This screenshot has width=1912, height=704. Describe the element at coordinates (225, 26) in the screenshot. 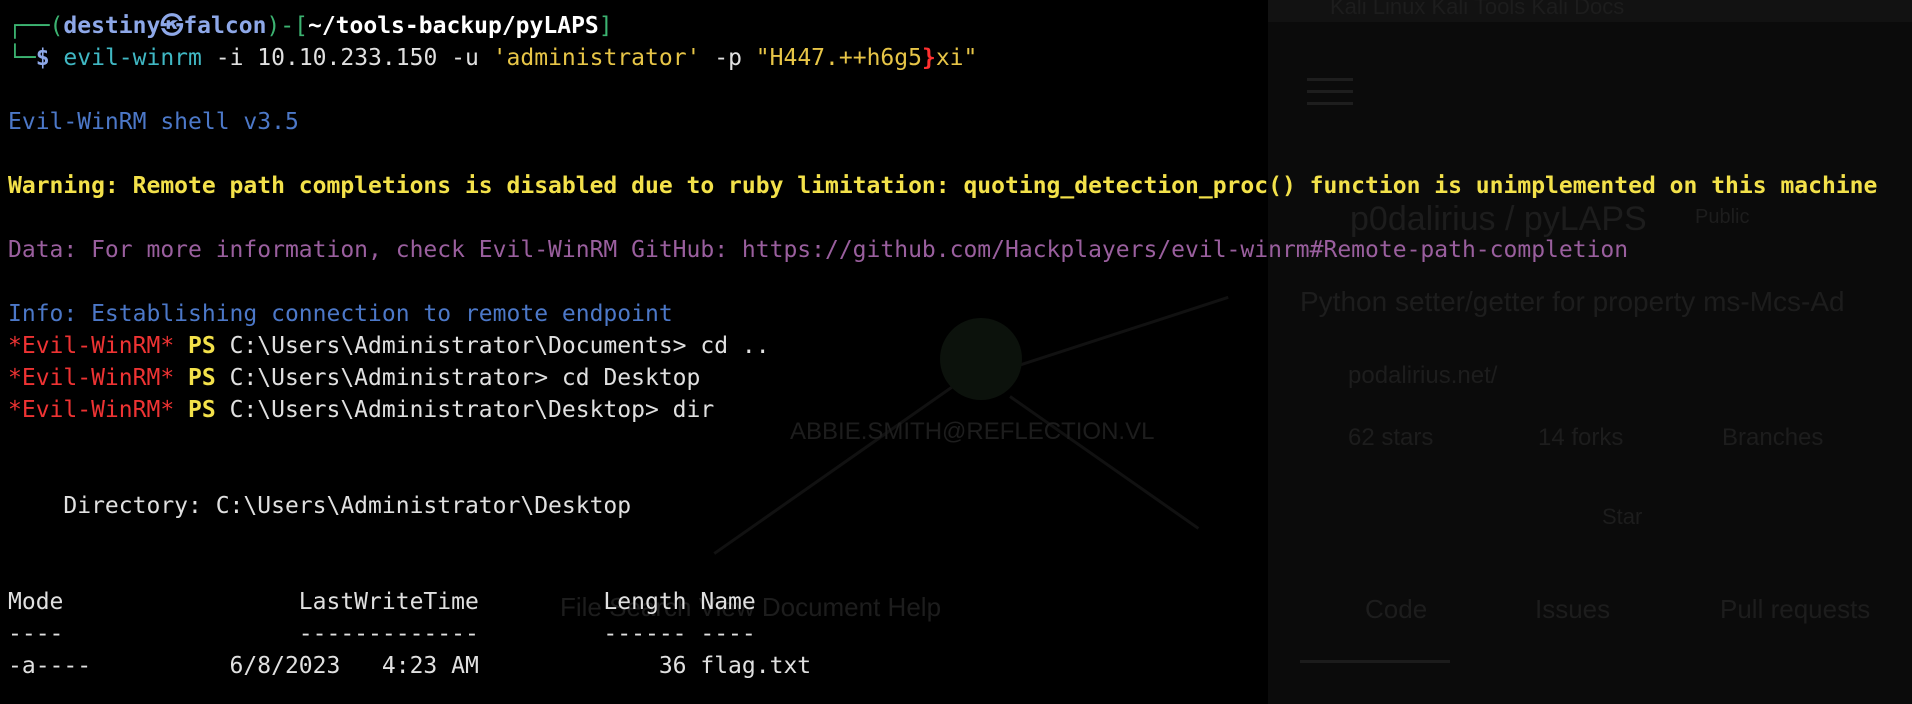

I see `prompt-host: falcon` at that location.